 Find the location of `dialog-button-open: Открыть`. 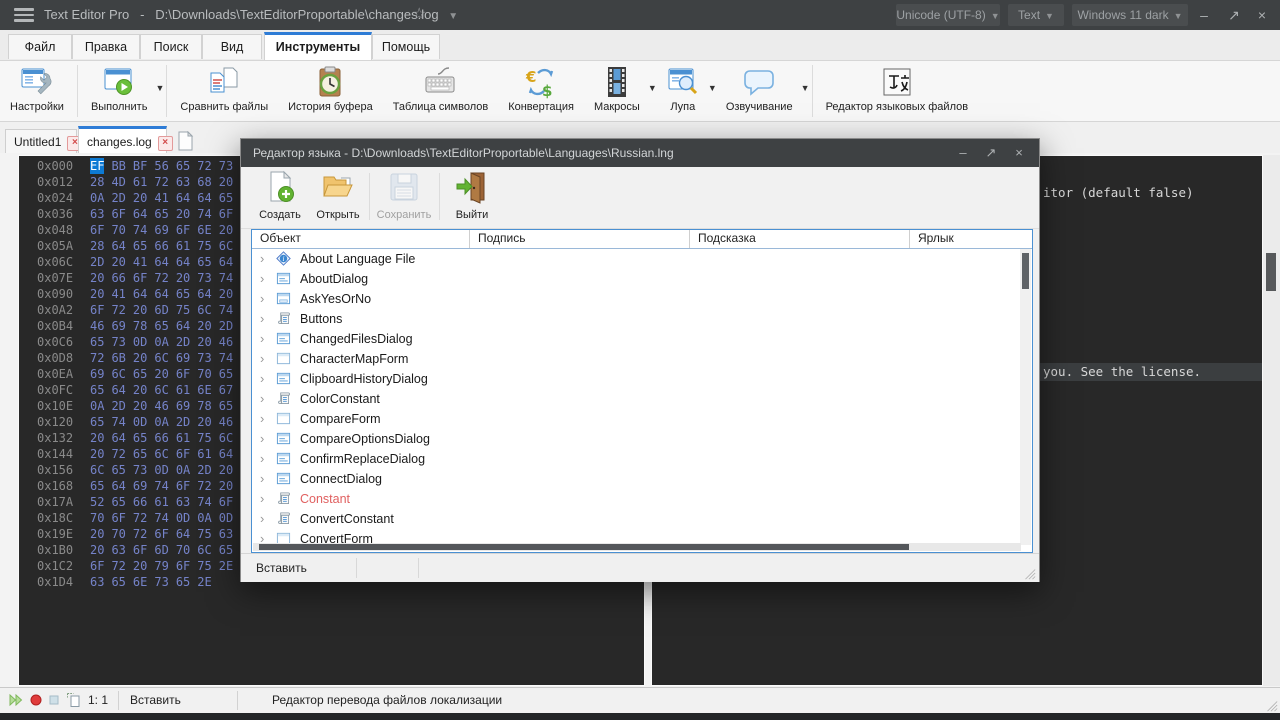

dialog-button-open: Открыть is located at coordinates (338, 195).